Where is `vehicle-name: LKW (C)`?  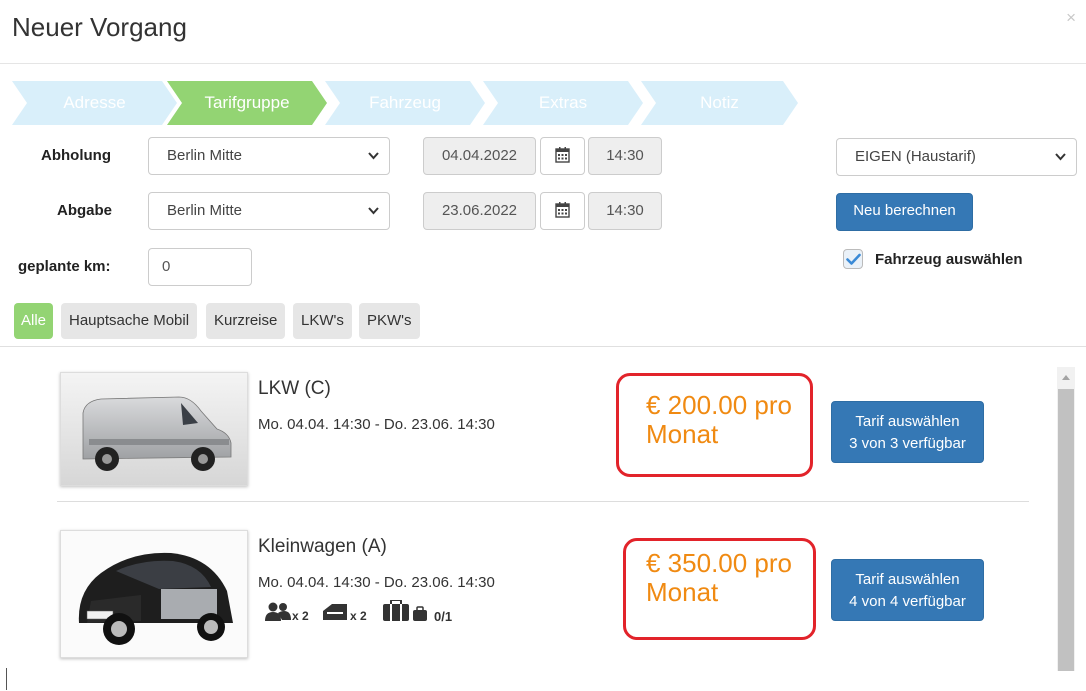
vehicle-name: LKW (C) is located at coordinates (294, 388).